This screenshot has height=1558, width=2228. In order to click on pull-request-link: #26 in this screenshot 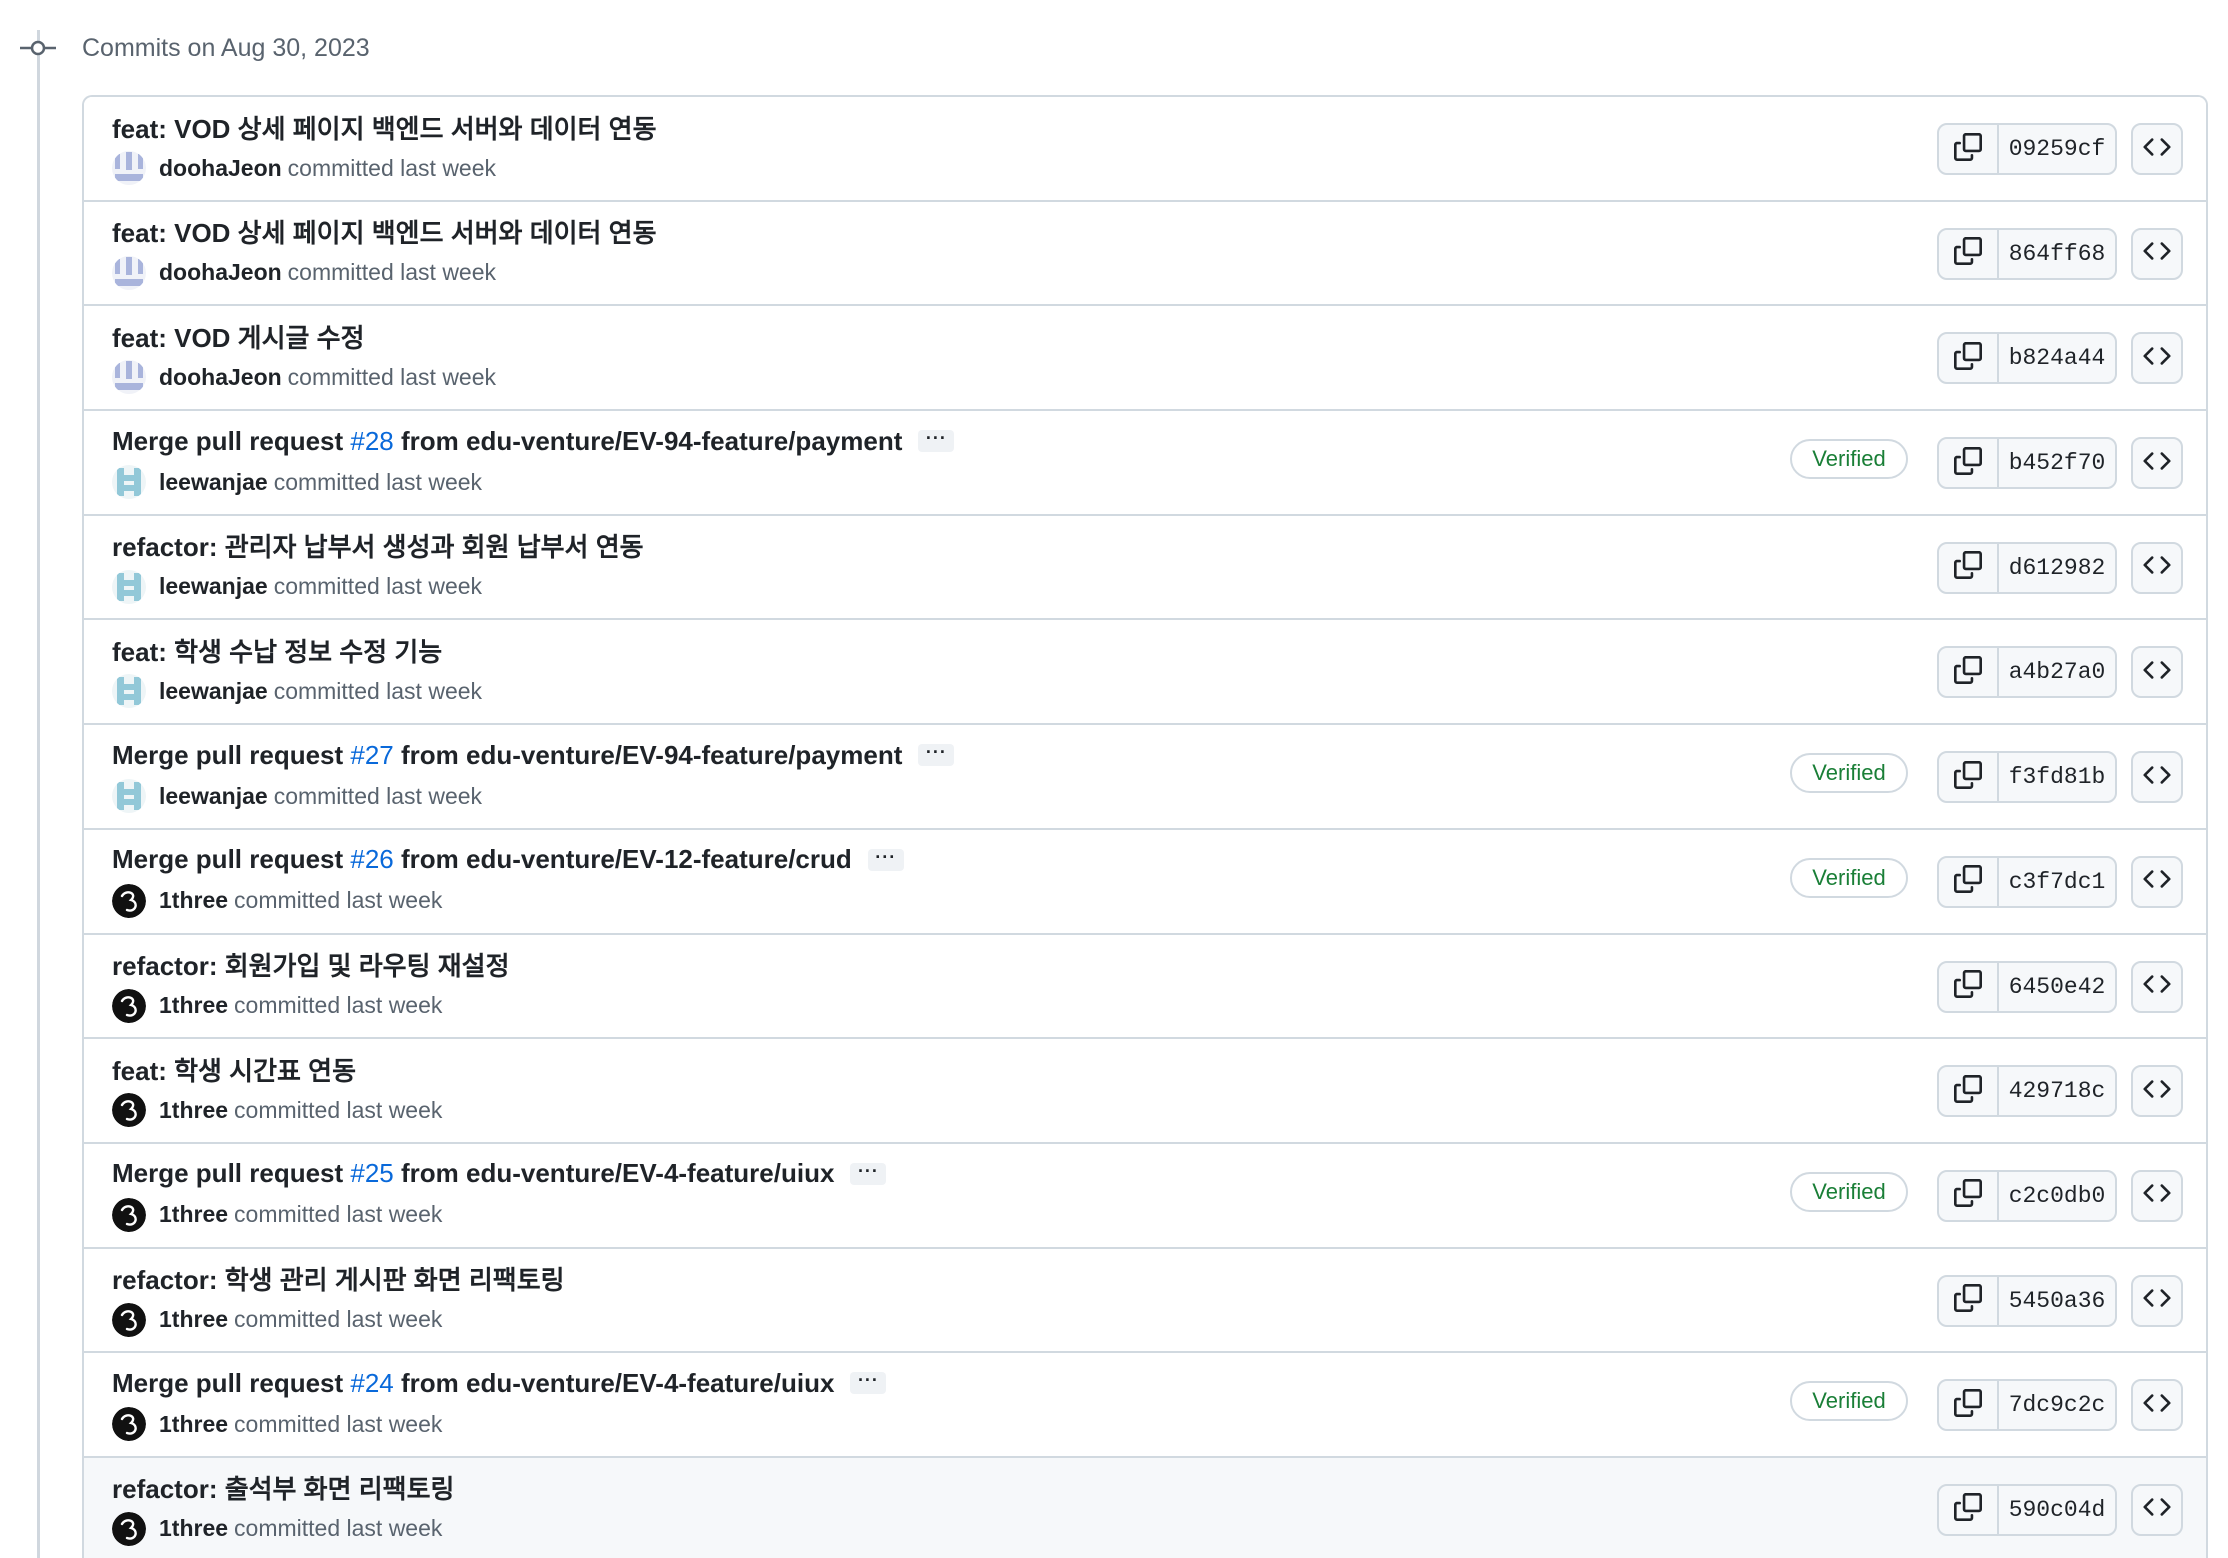, I will do `click(371, 859)`.